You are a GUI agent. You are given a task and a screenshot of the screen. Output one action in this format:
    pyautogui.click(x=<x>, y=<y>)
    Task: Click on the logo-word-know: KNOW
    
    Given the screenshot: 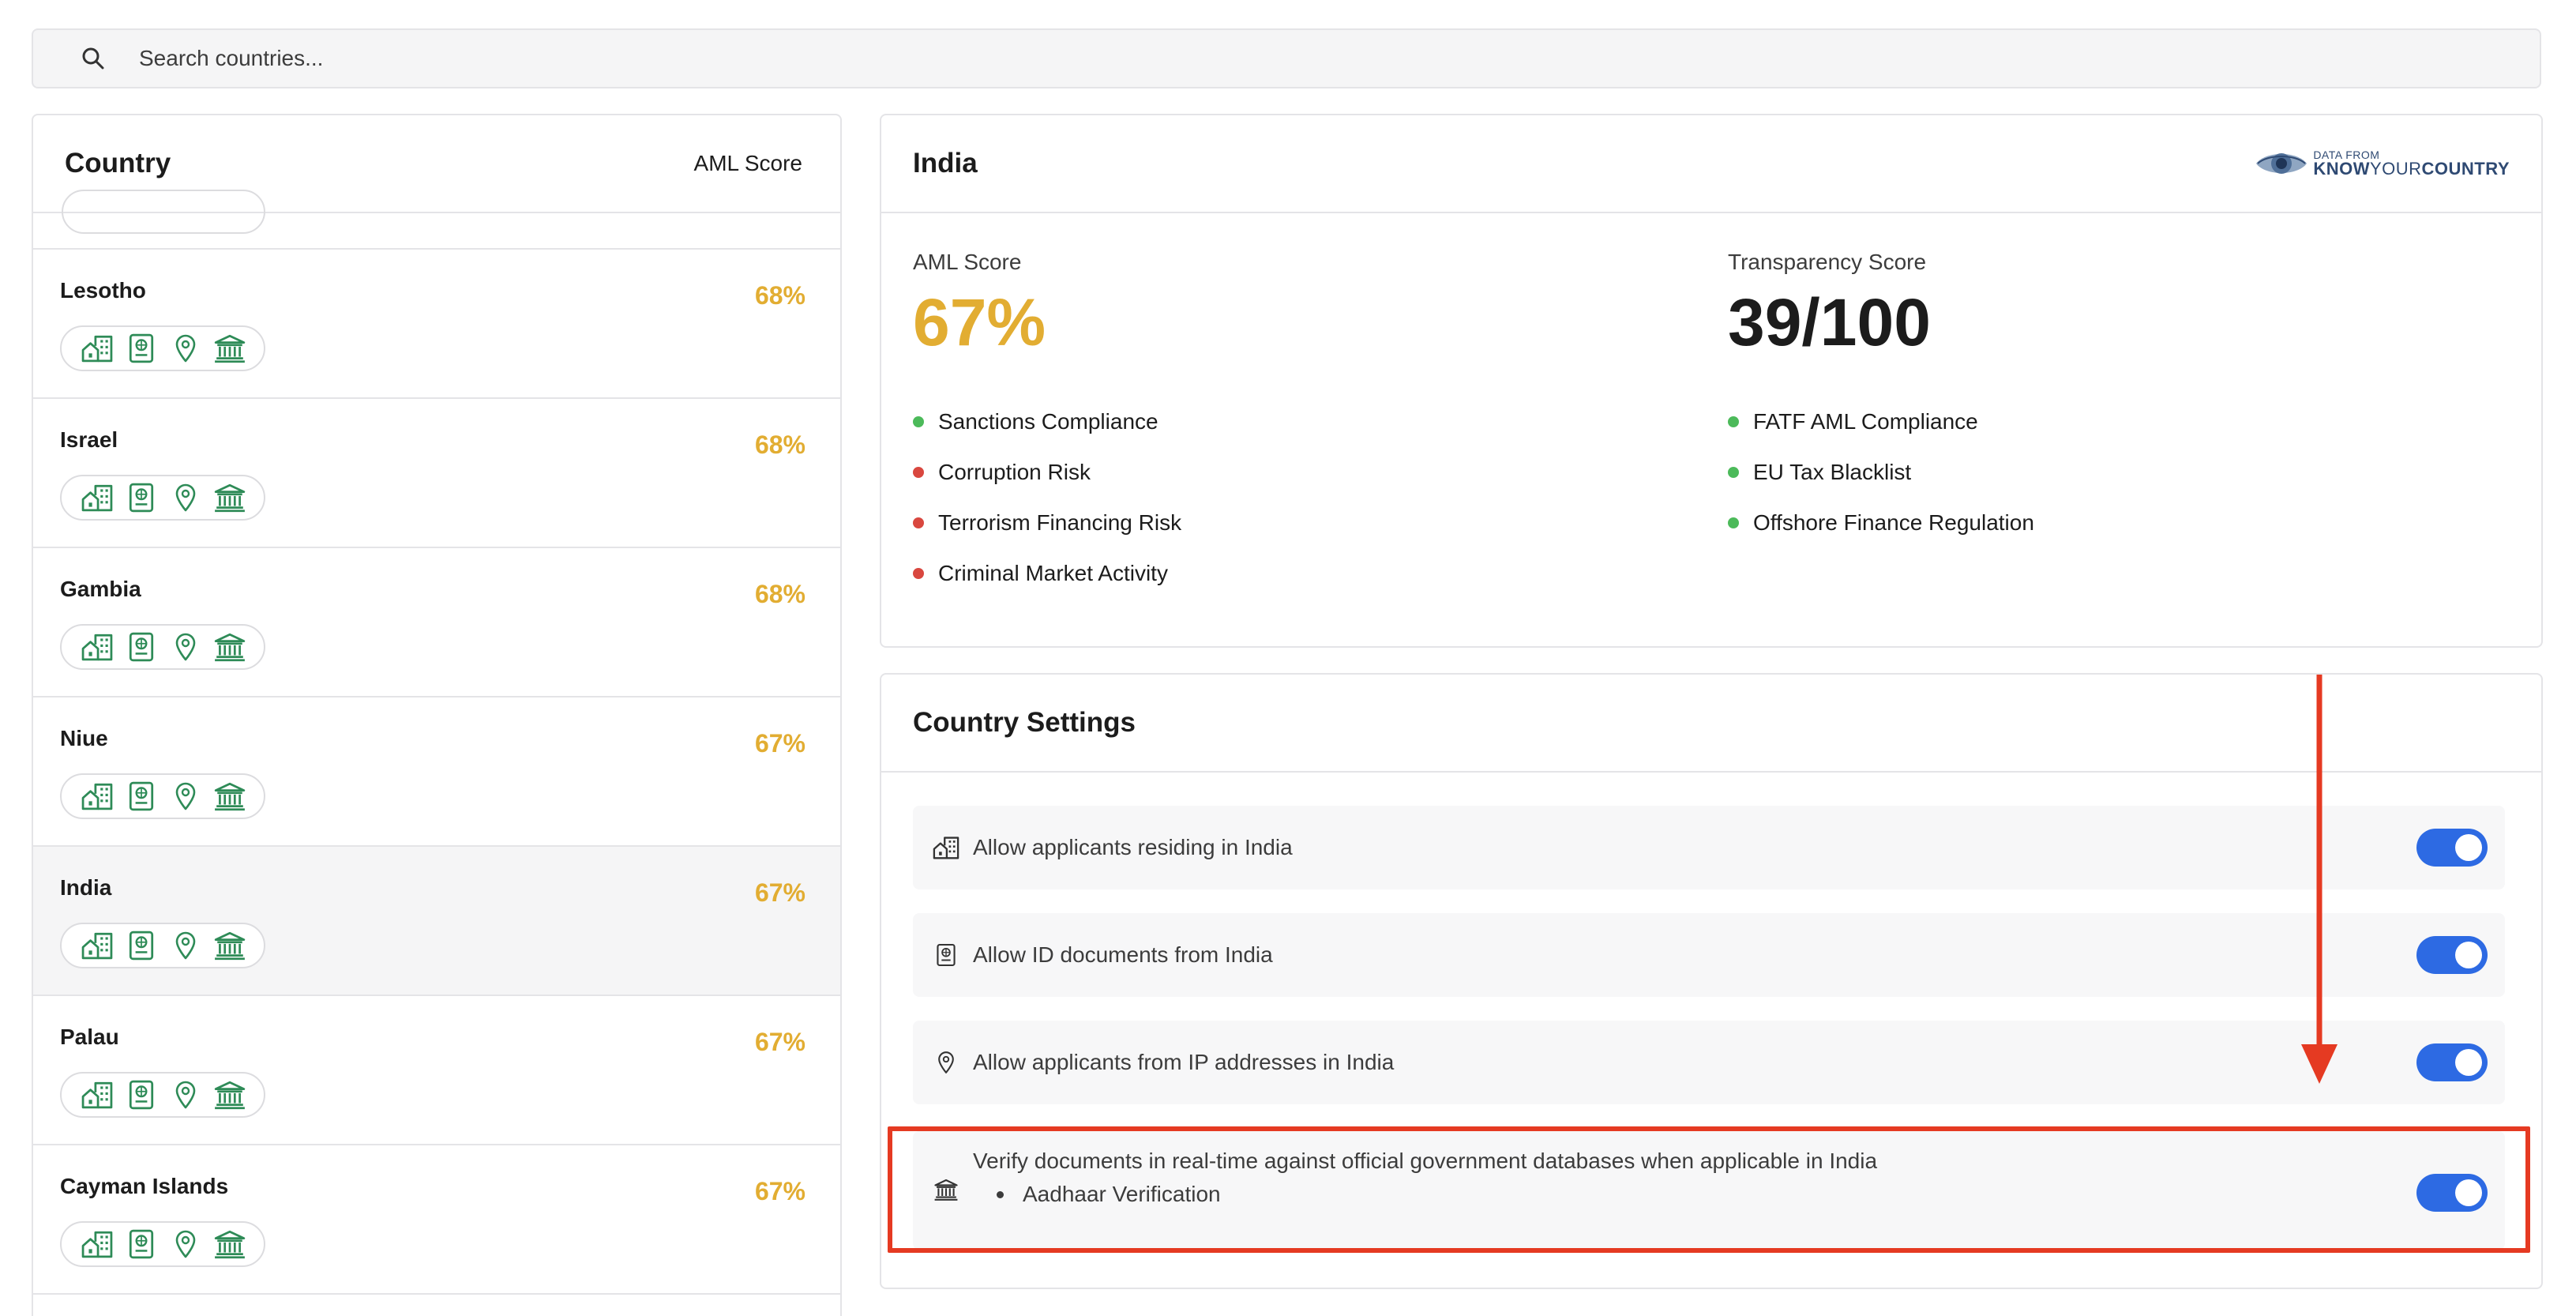 What is the action you would take?
    pyautogui.click(x=2341, y=169)
    